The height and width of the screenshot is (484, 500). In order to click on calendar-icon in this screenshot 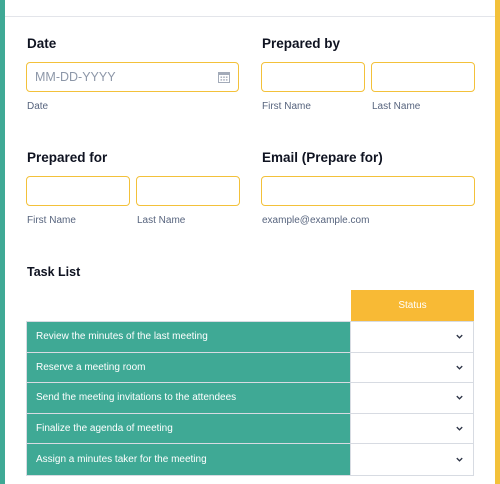, I will do `click(224, 77)`.